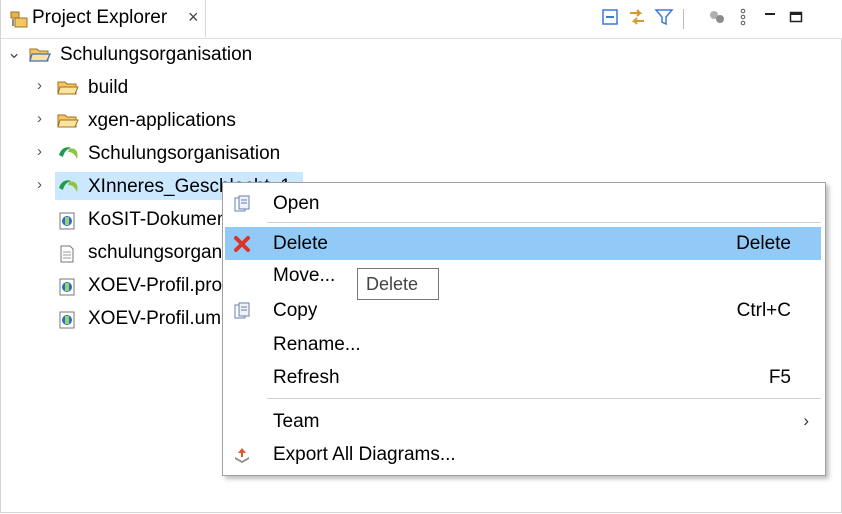  What do you see at coordinates (806, 420) in the screenshot?
I see `submenu-arrow-icon: ›` at bounding box center [806, 420].